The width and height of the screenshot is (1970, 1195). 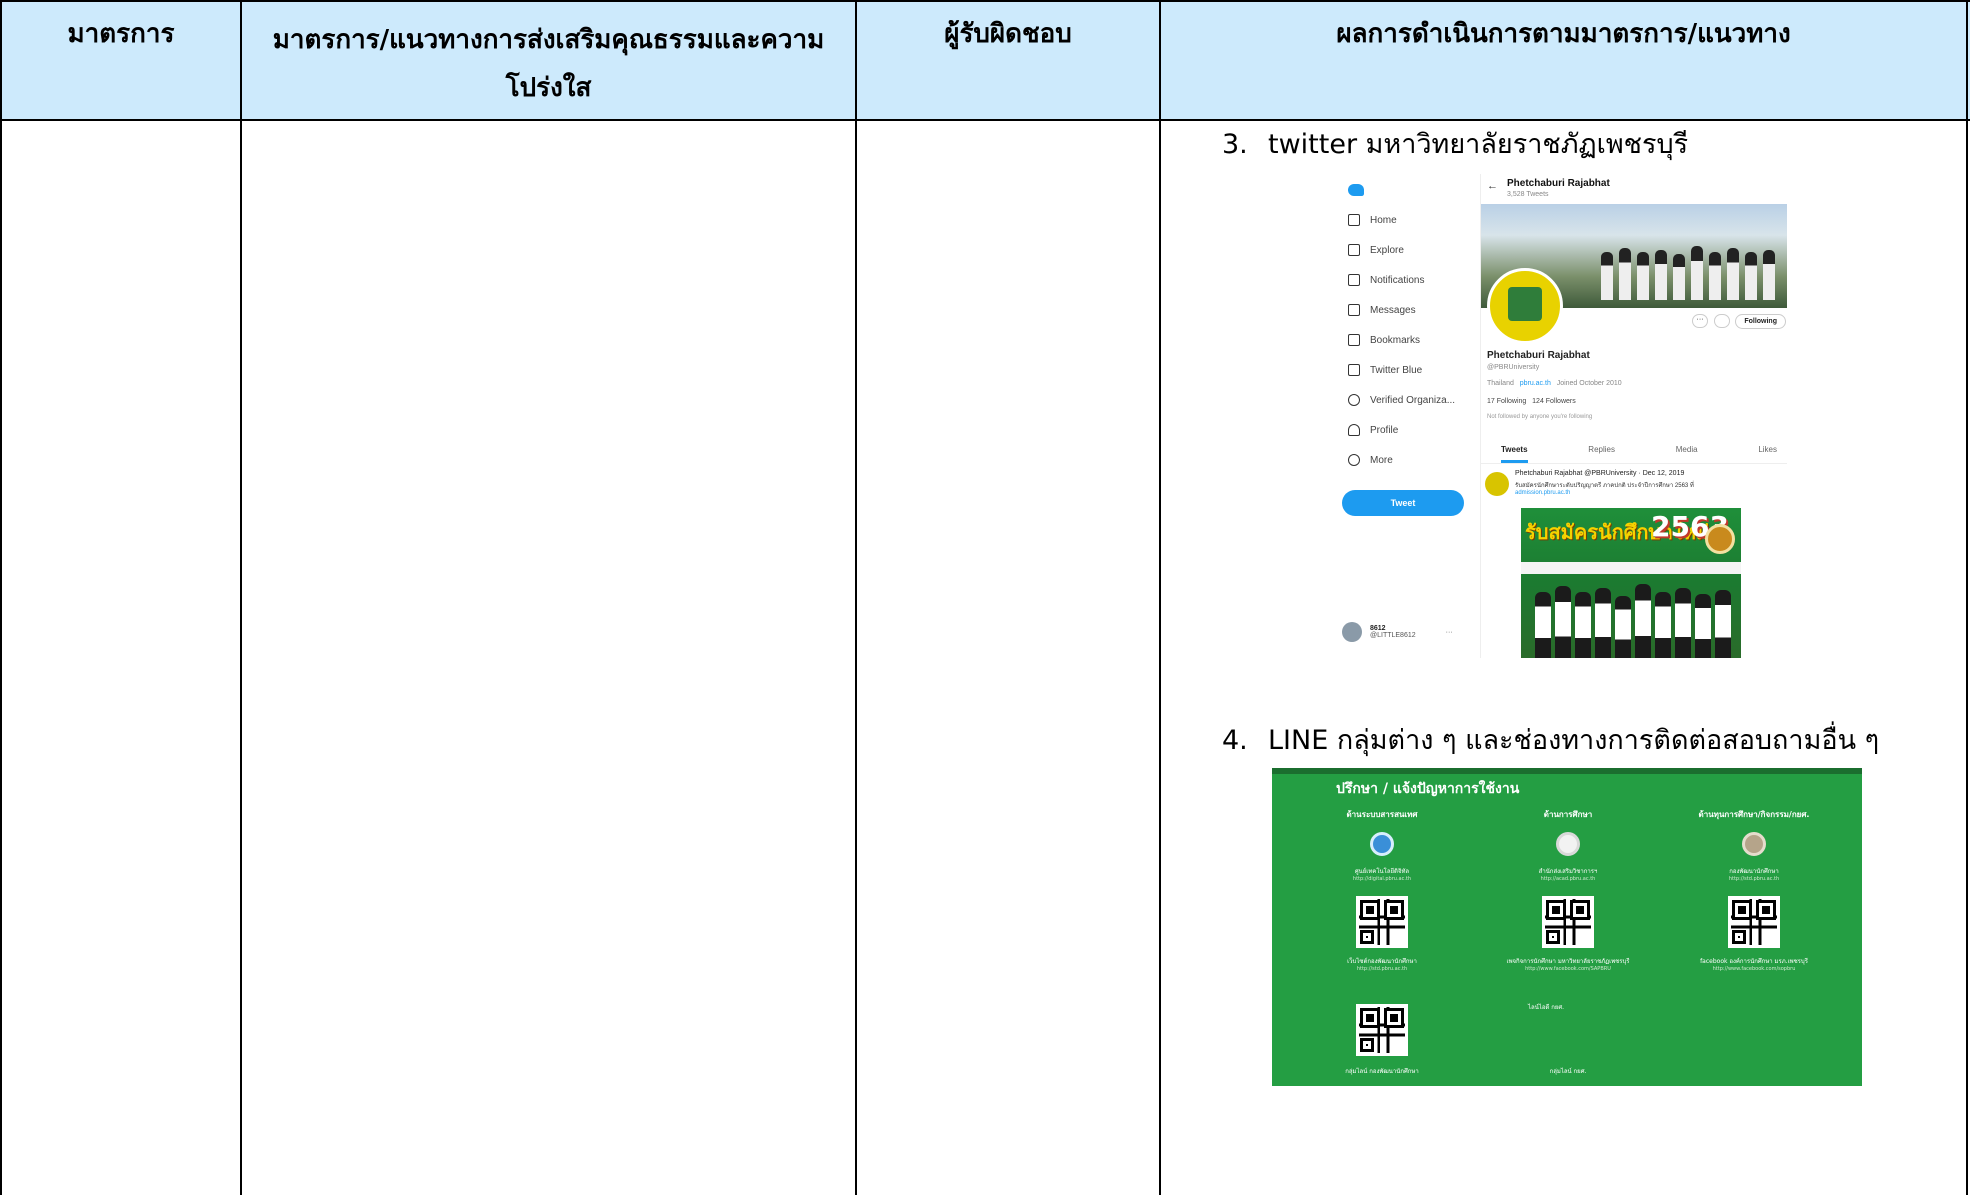 What do you see at coordinates (1497, 484) in the screenshot?
I see `post-avatar` at bounding box center [1497, 484].